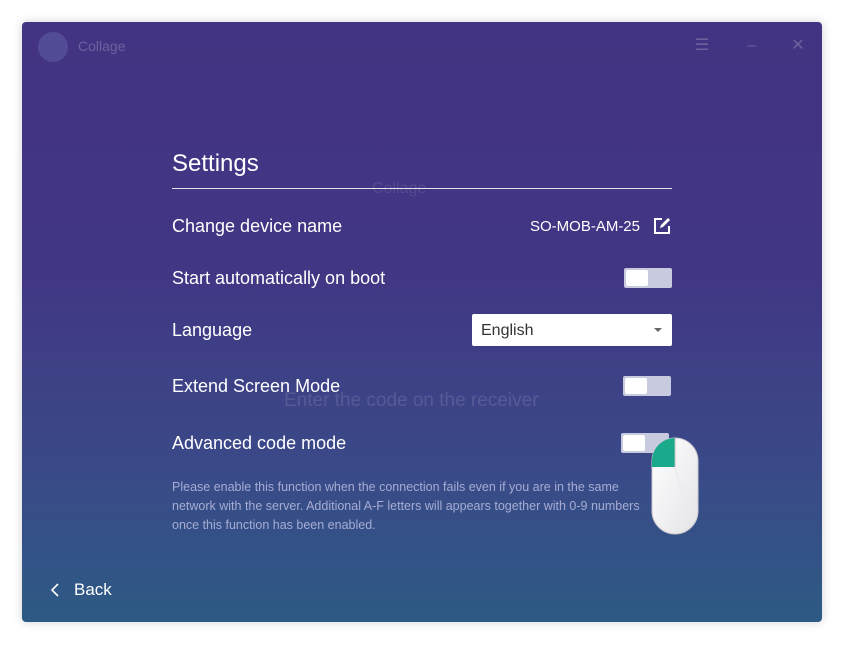 This screenshot has width=846, height=646. I want to click on menu-icon: ☰, so click(702, 46).